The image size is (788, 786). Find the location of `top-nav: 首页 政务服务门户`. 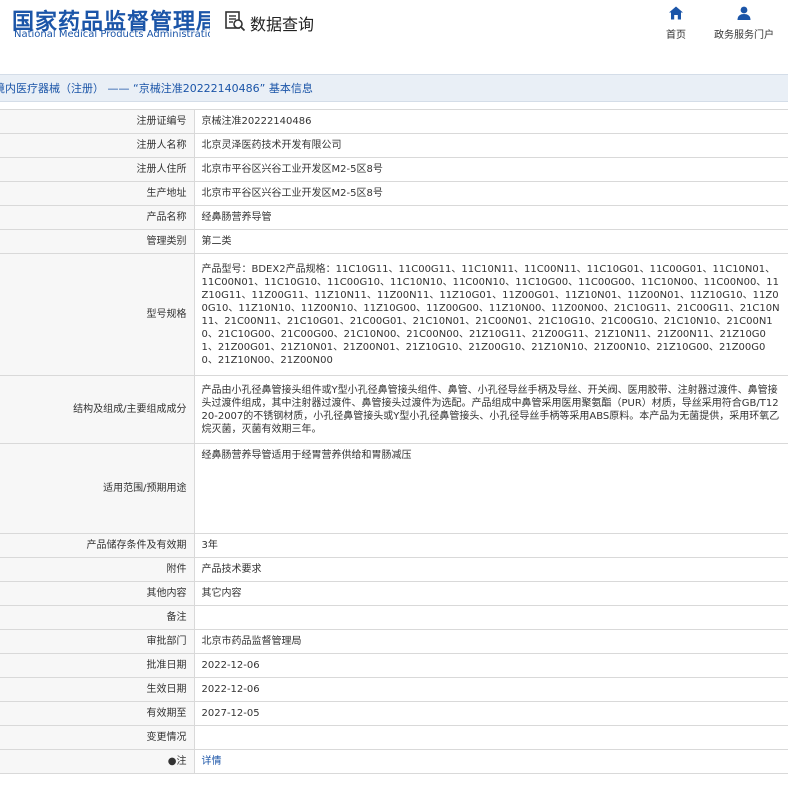

top-nav: 首页 政务服务门户 is located at coordinates (720, 26).